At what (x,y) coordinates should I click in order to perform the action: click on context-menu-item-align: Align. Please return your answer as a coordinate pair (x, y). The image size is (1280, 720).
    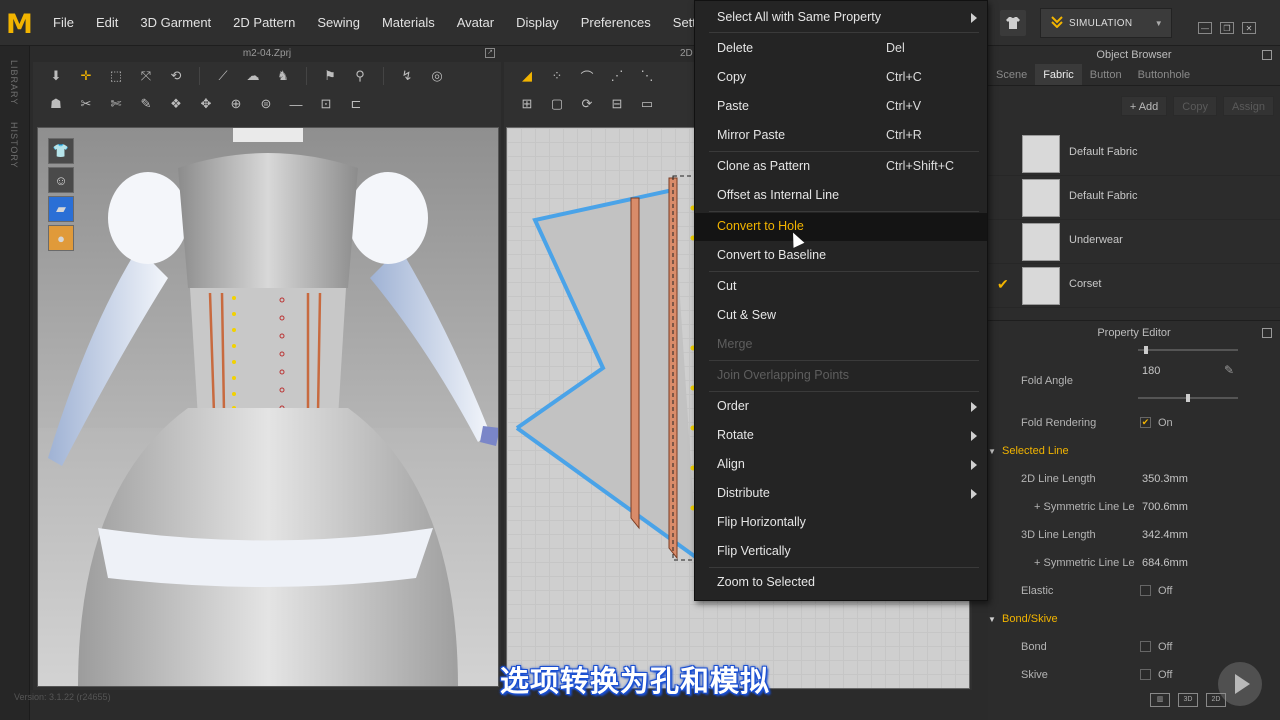
    Looking at the image, I should click on (841, 465).